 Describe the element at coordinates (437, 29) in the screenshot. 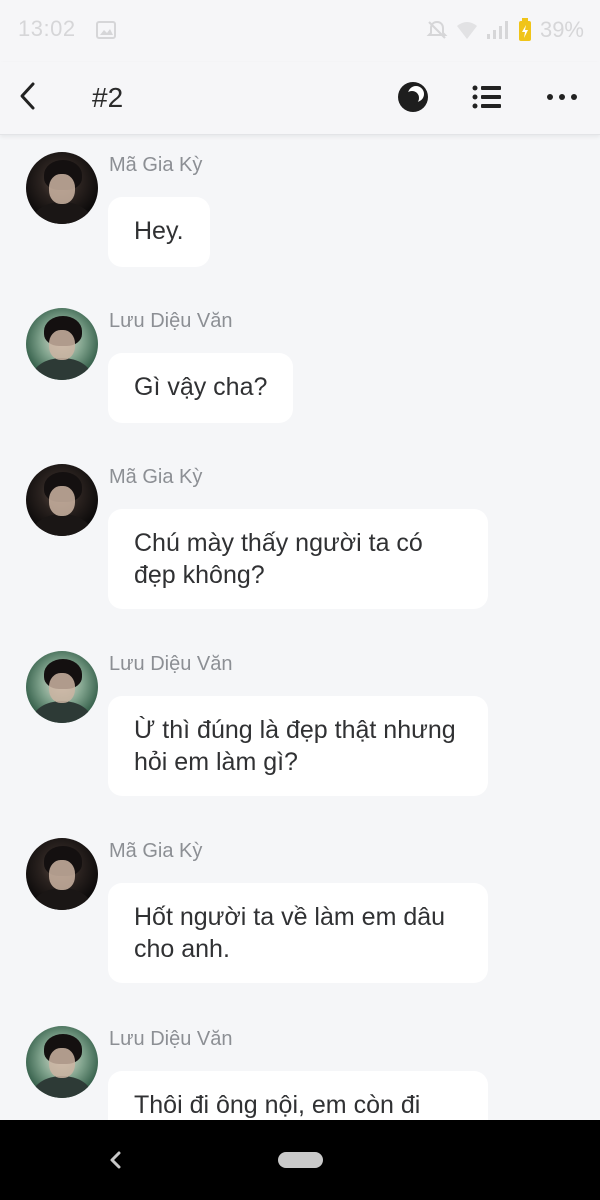

I see `mute-icon` at that location.